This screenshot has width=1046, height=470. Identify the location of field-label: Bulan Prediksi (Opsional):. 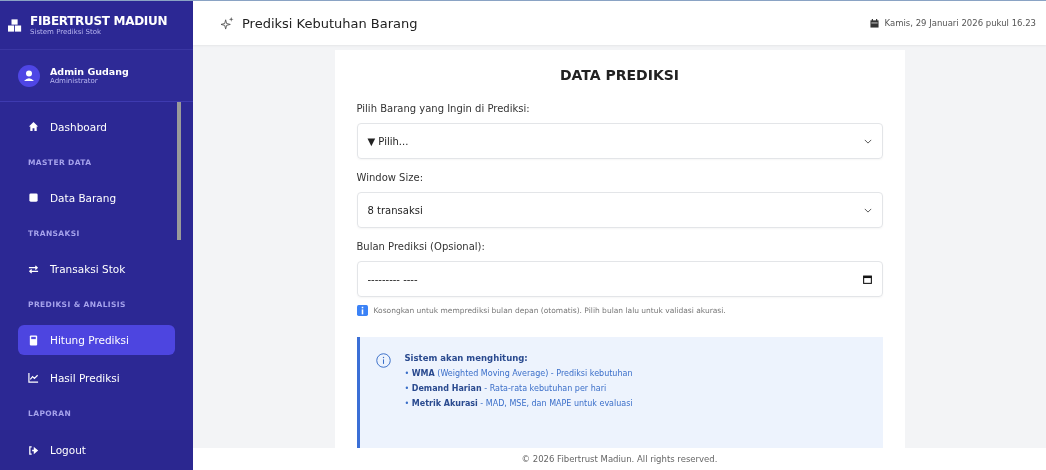
(421, 246).